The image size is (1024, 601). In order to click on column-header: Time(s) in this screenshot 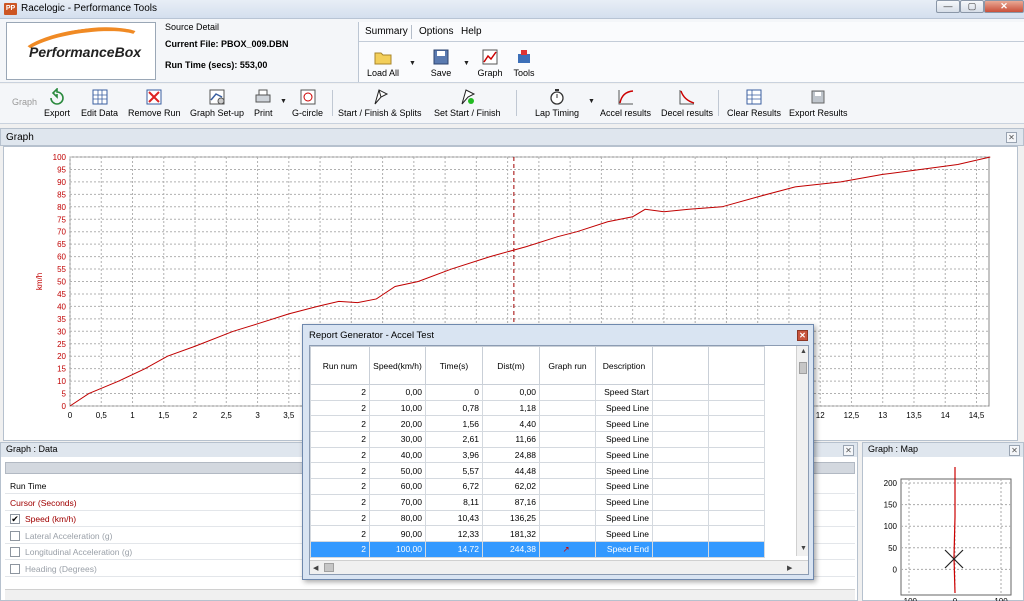, I will do `click(454, 365)`.